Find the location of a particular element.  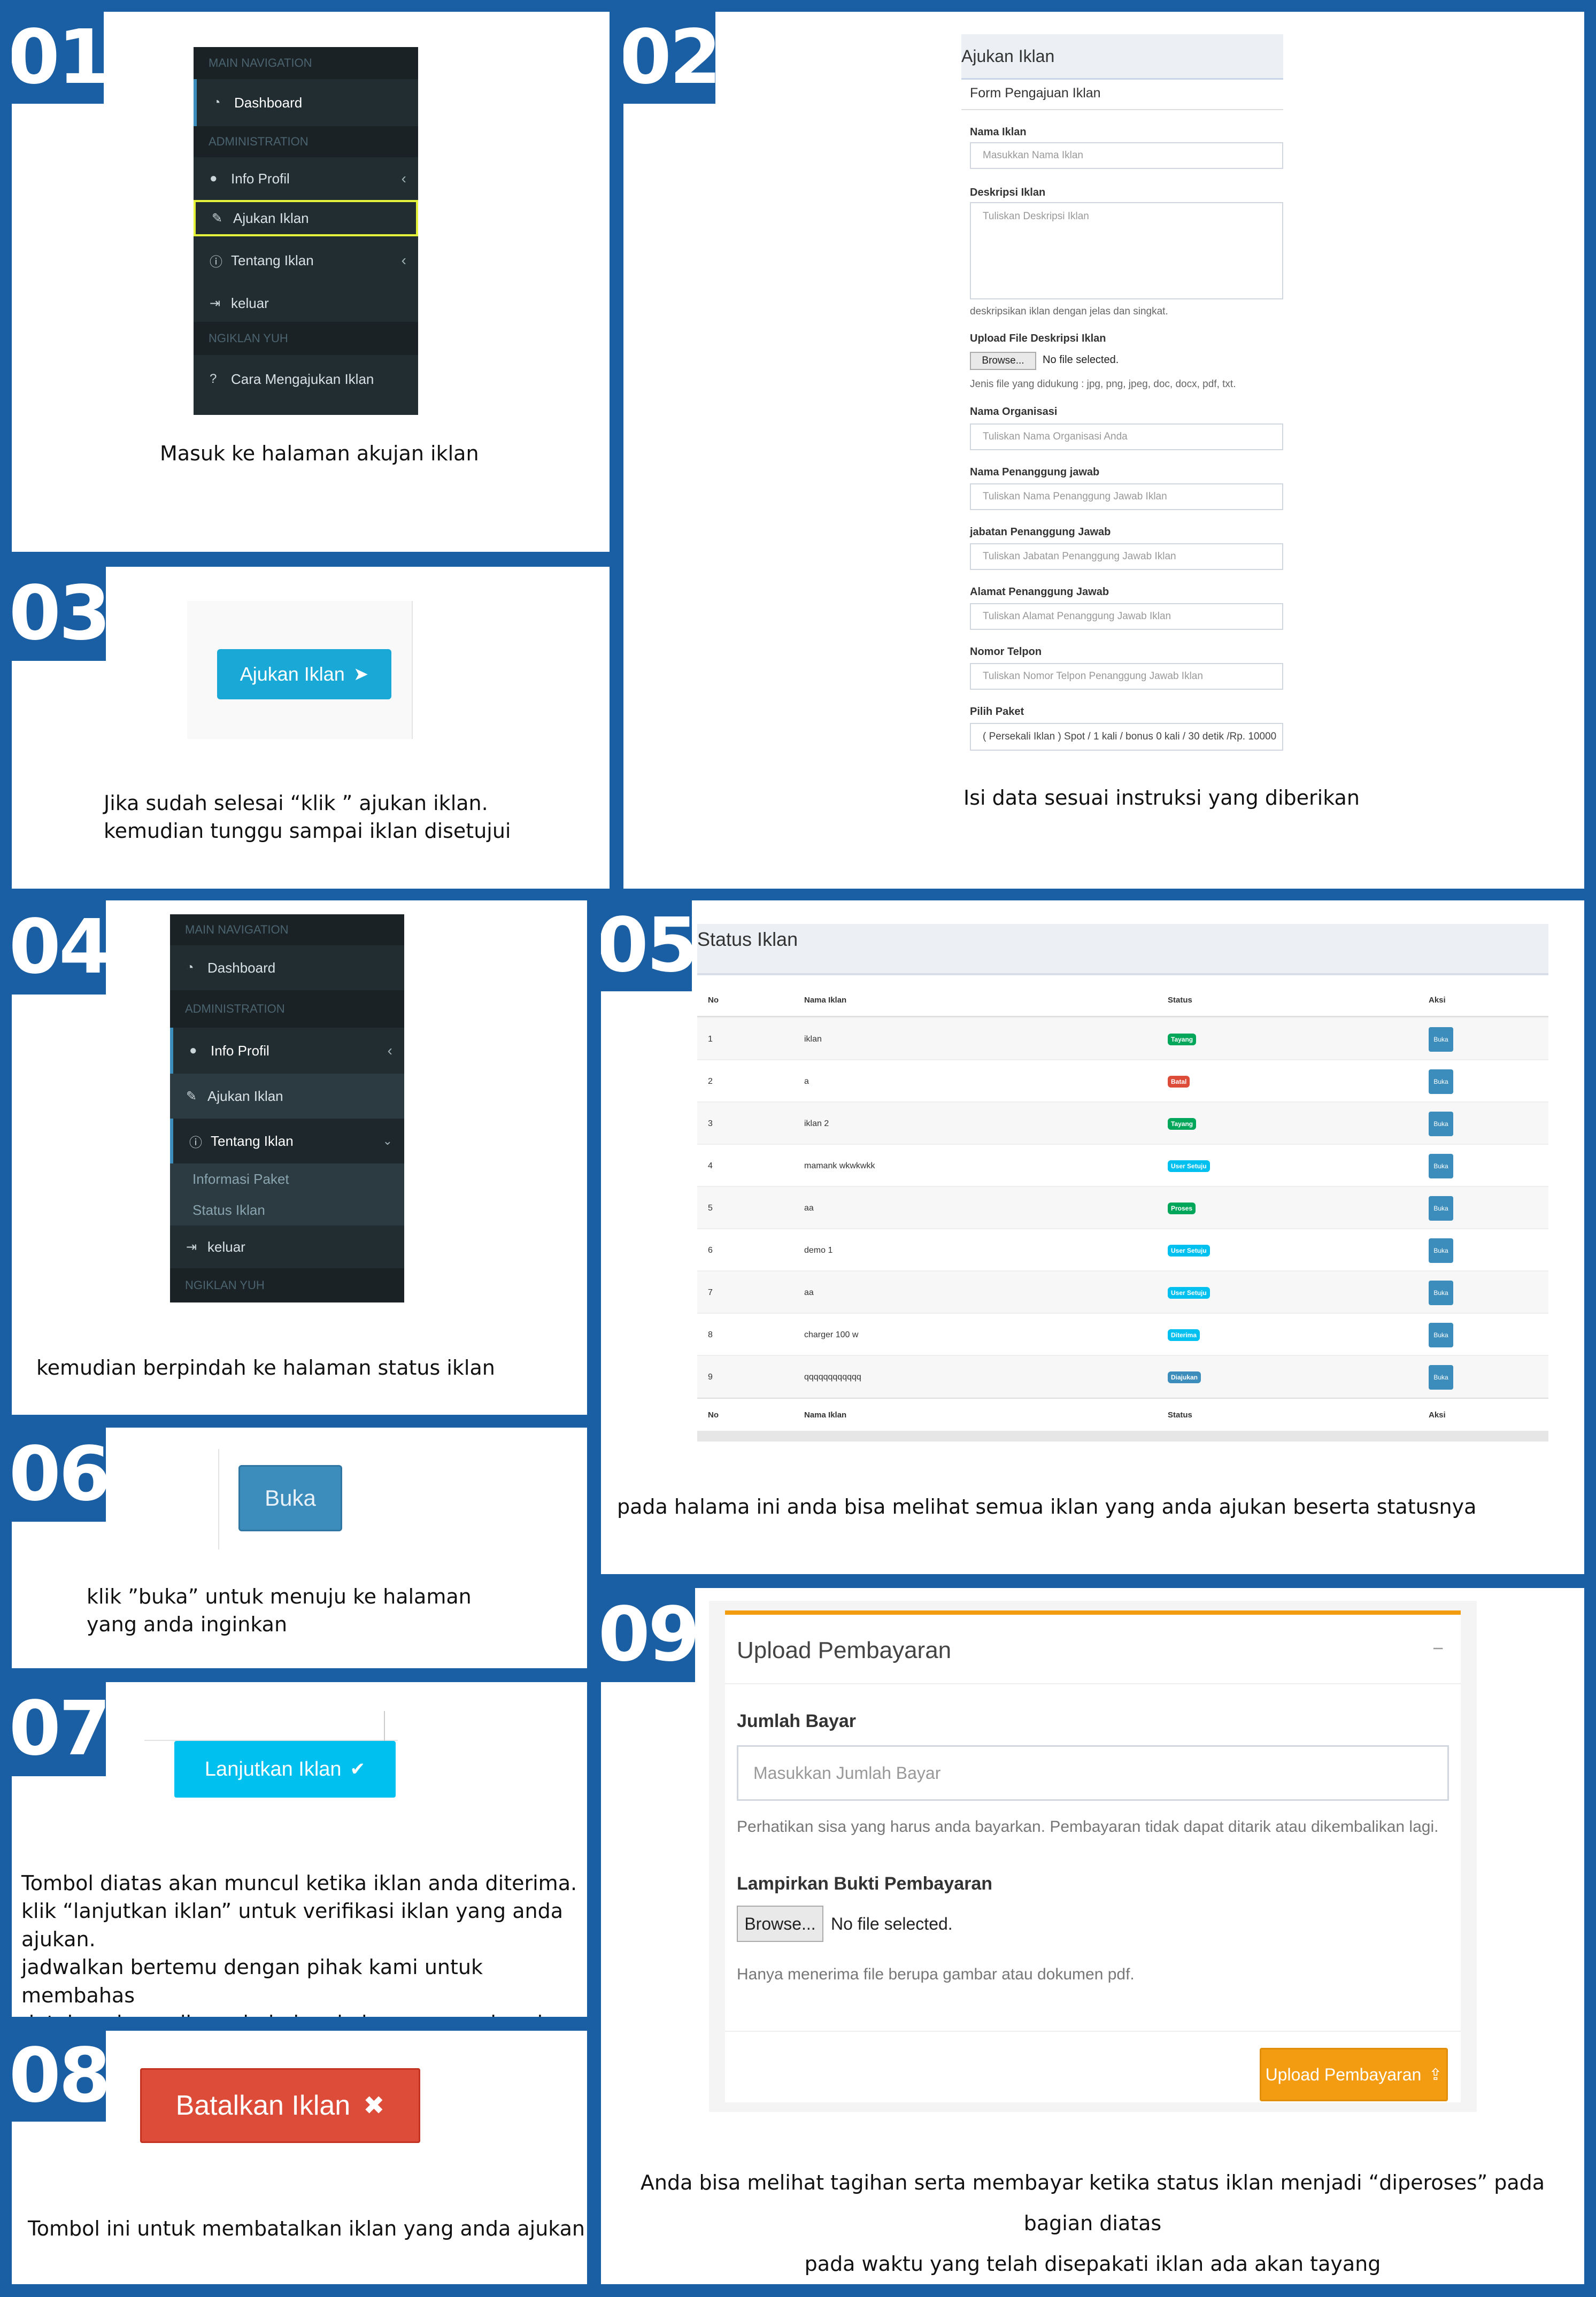

nama-penanggung-jawab-input: Tuliskan Nama Penanggung Jawab Iklan is located at coordinates (1127, 496).